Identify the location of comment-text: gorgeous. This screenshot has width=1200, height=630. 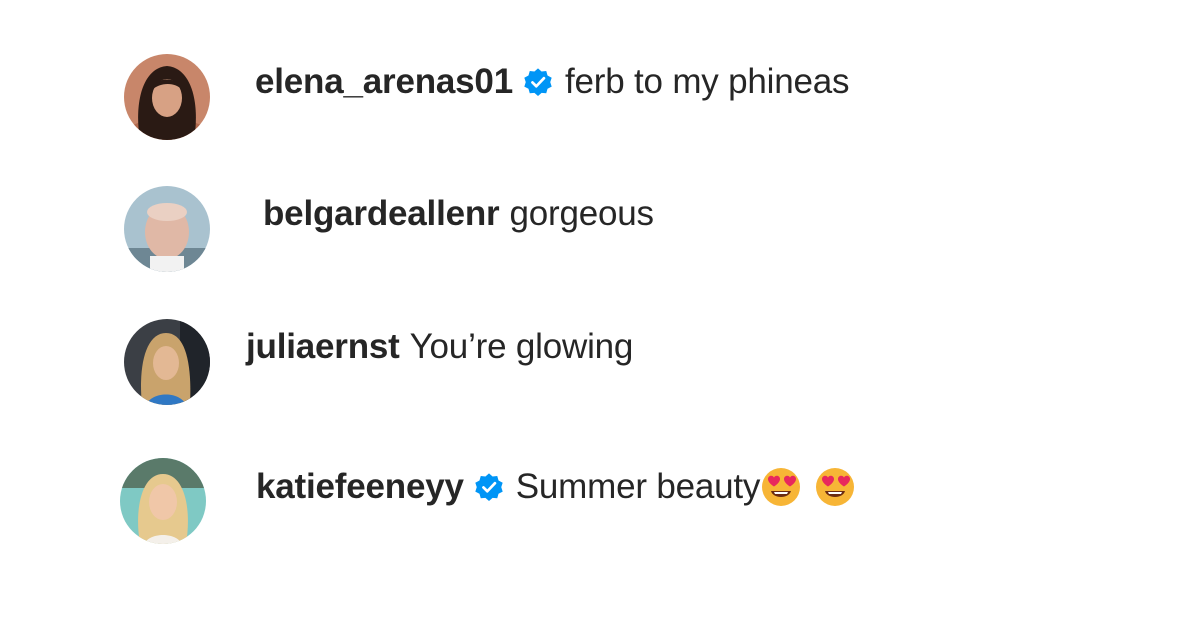
(581, 213).